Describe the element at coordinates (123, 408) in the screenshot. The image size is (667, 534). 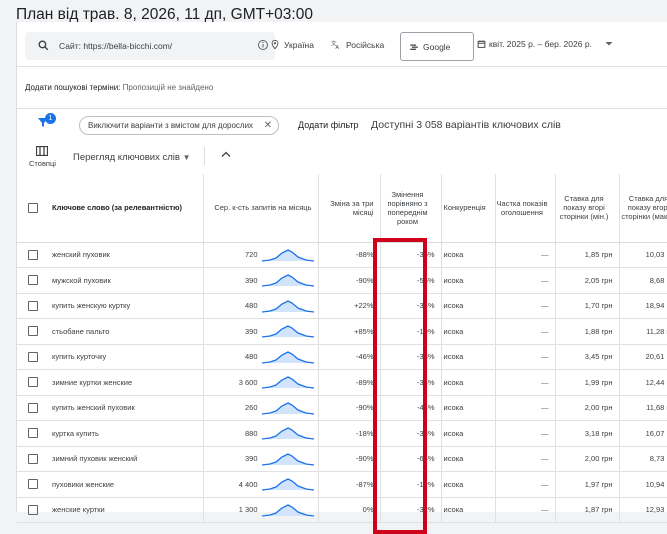
I see `keyword-cell: купить женский пуховик` at that location.